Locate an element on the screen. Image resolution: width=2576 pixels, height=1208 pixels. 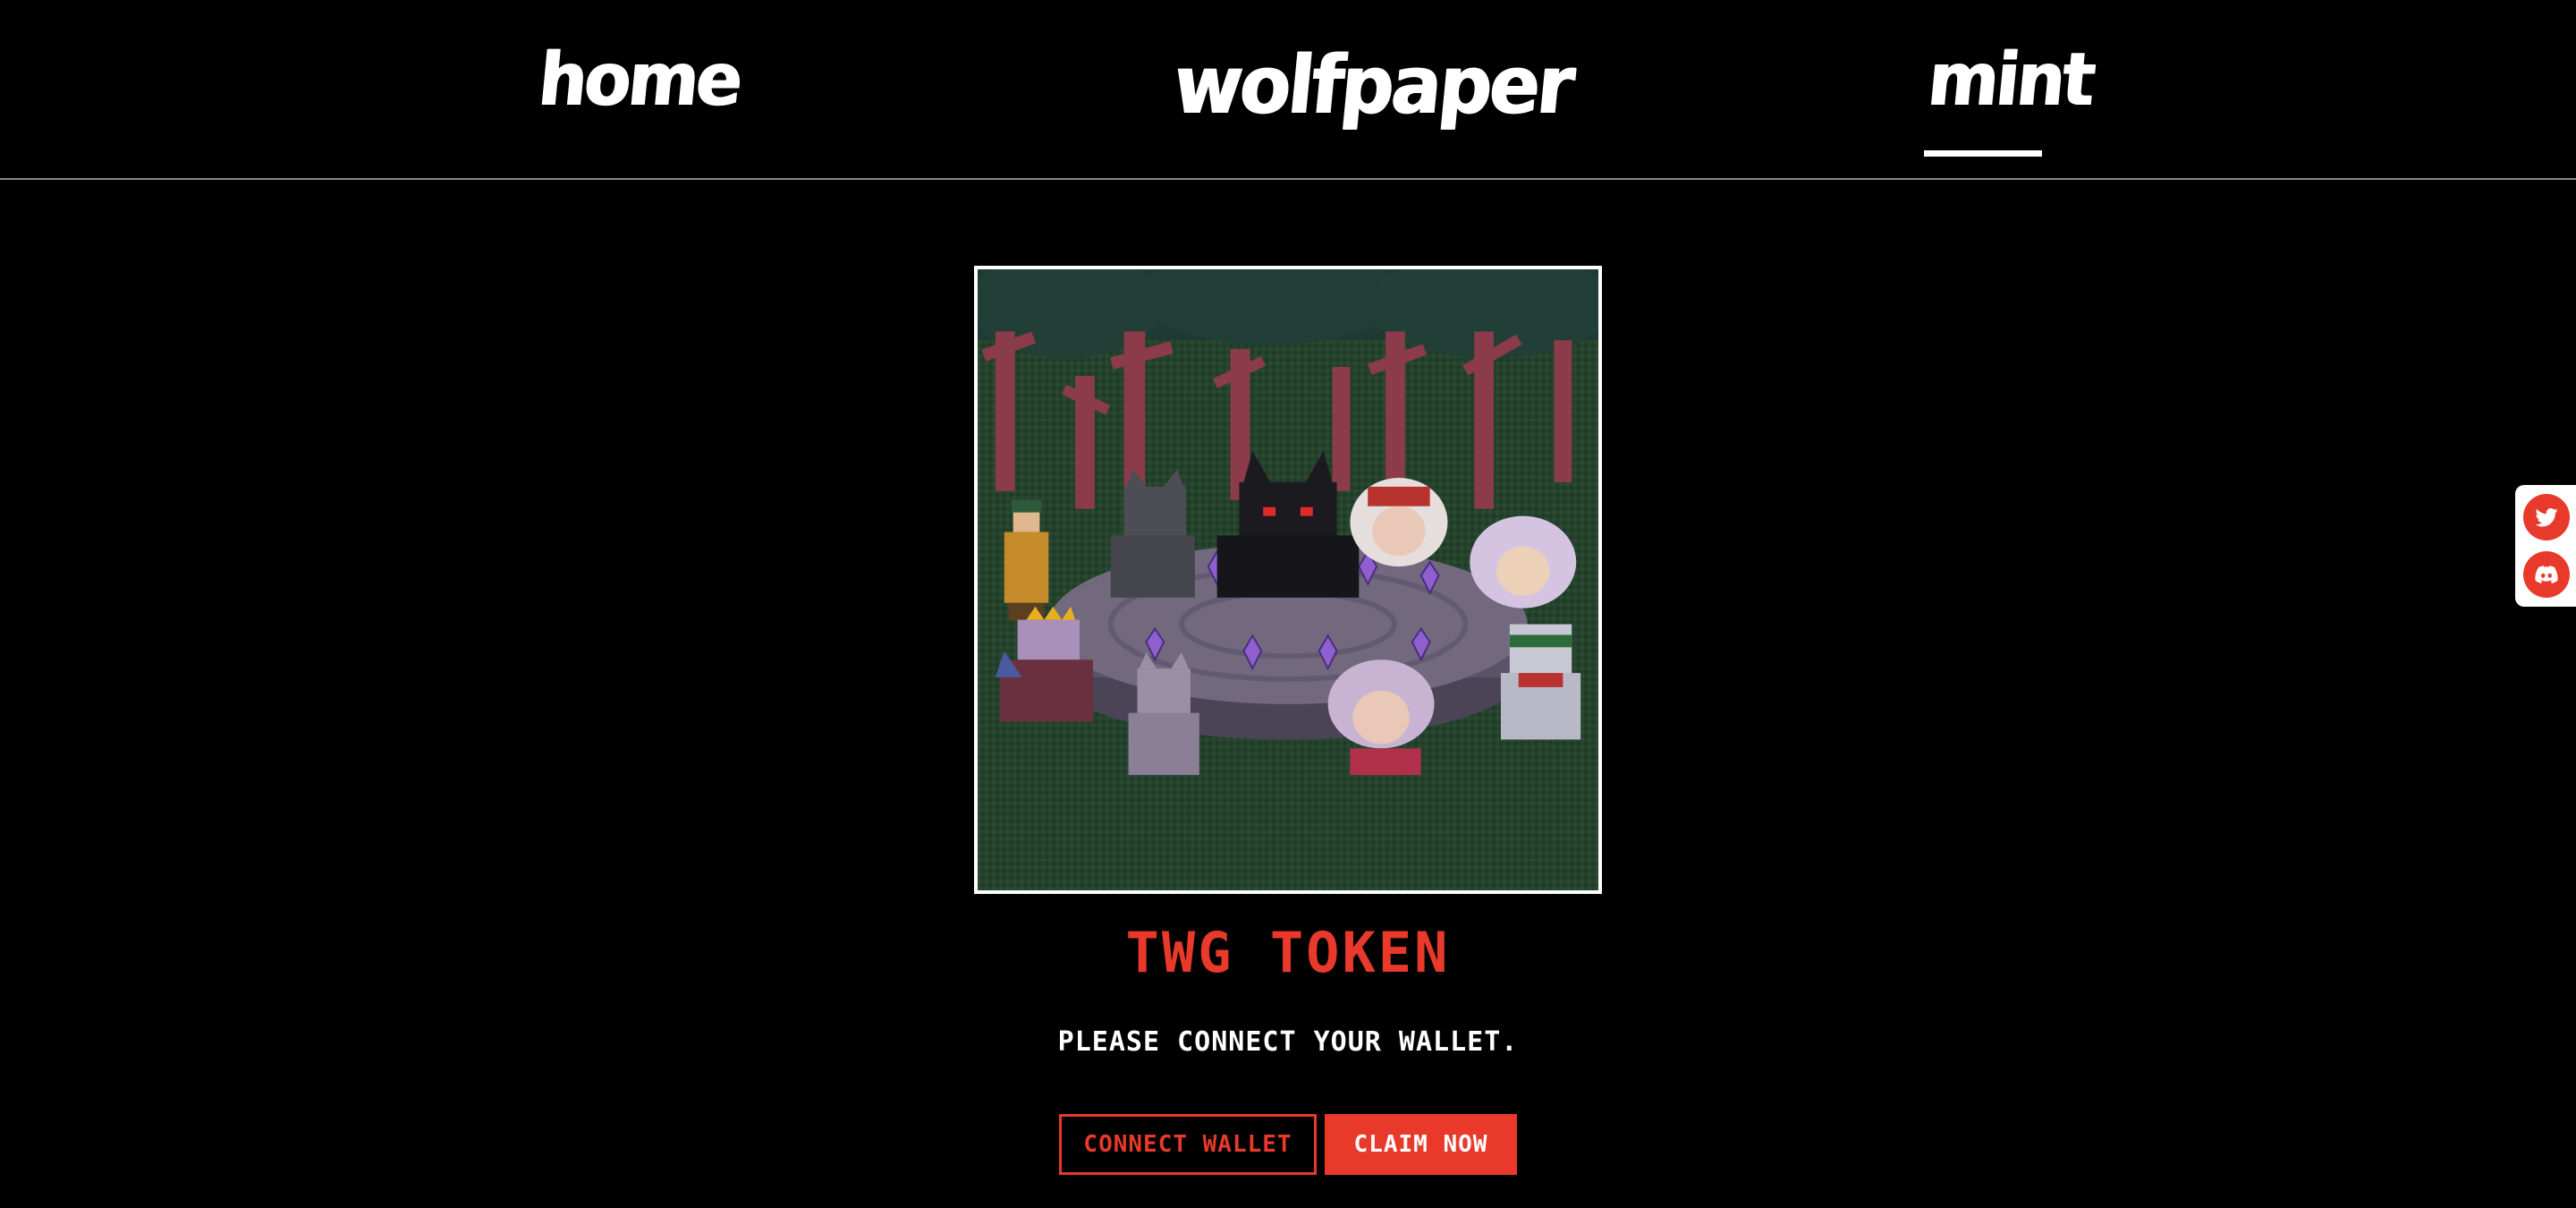
discord-link is located at coordinates (2546, 574).